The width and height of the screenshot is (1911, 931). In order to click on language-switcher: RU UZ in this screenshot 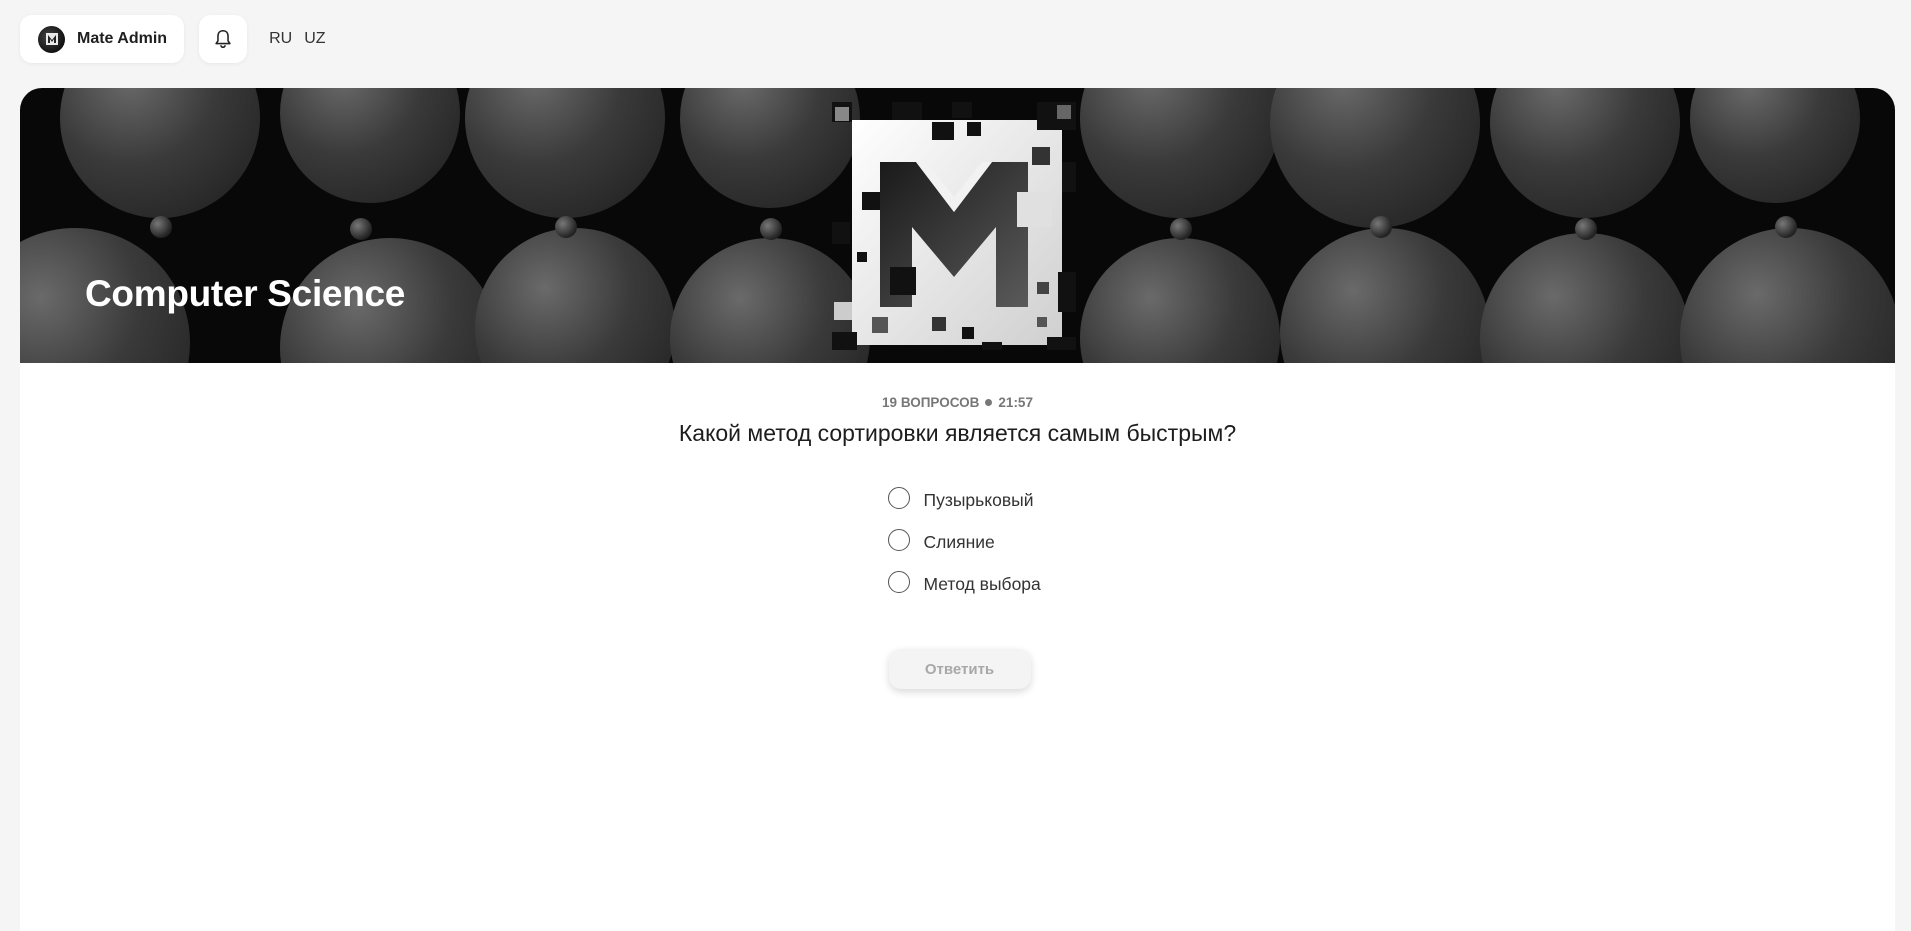, I will do `click(297, 39)`.